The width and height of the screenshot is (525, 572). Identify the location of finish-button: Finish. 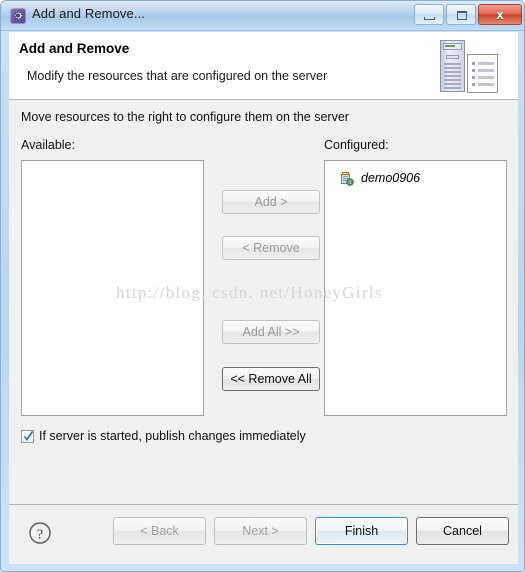
(361, 531).